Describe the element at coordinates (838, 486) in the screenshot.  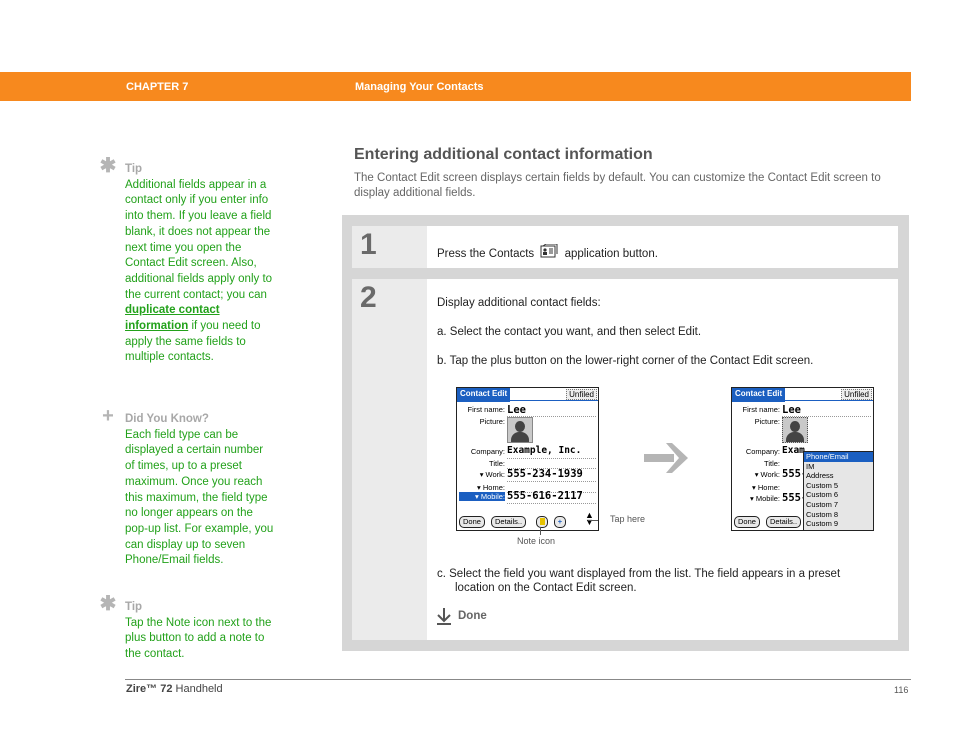
I see `popup-item: Custom 5` at that location.